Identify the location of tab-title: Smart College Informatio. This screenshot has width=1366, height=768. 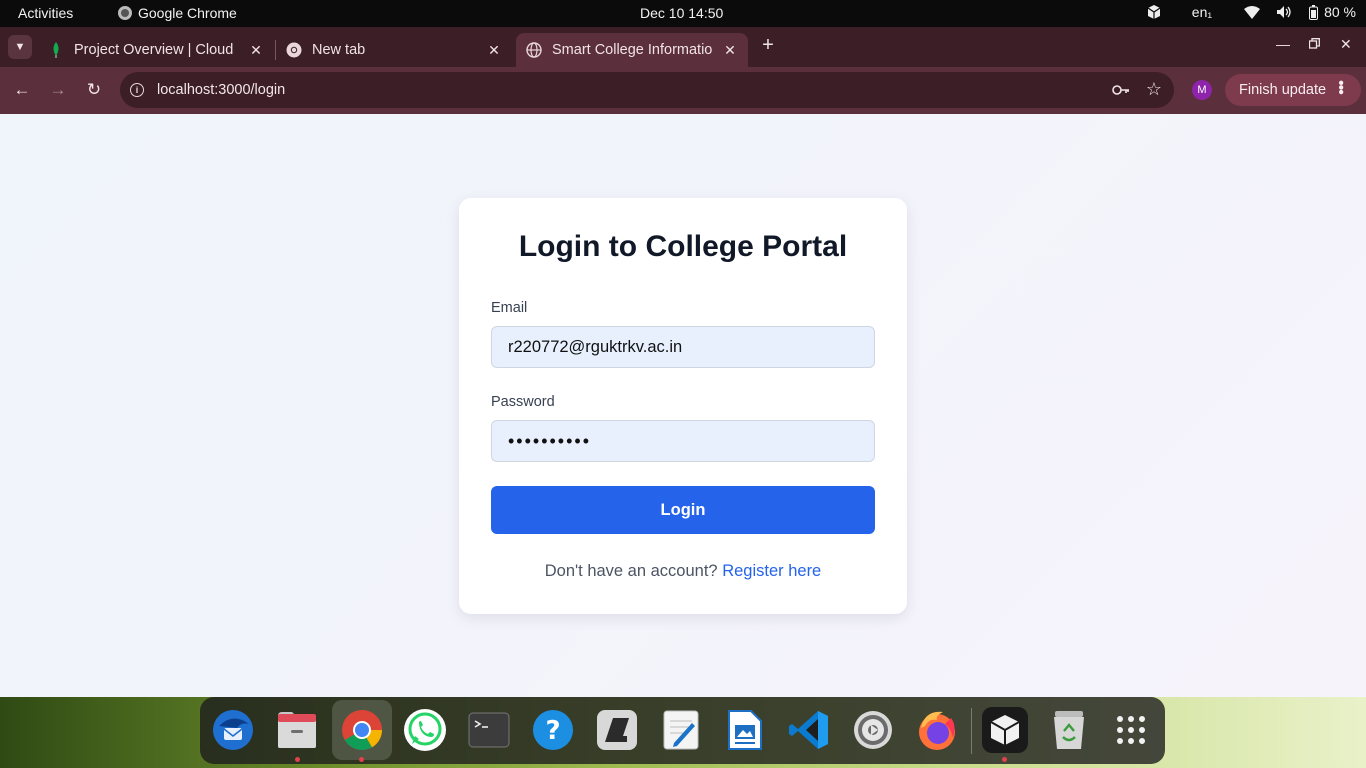
(632, 50).